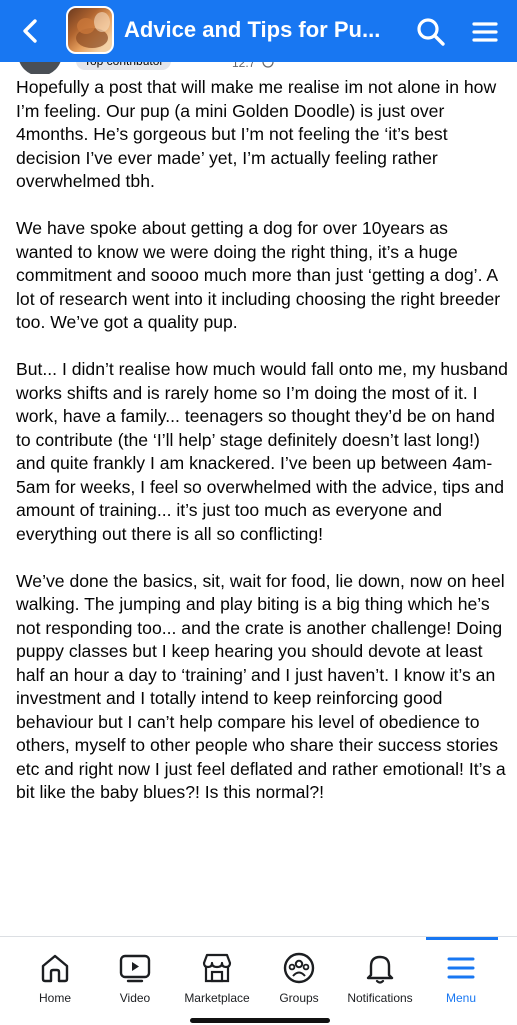 The width and height of the screenshot is (517, 1025). Describe the element at coordinates (380, 969) in the screenshot. I see `bell-icon` at that location.